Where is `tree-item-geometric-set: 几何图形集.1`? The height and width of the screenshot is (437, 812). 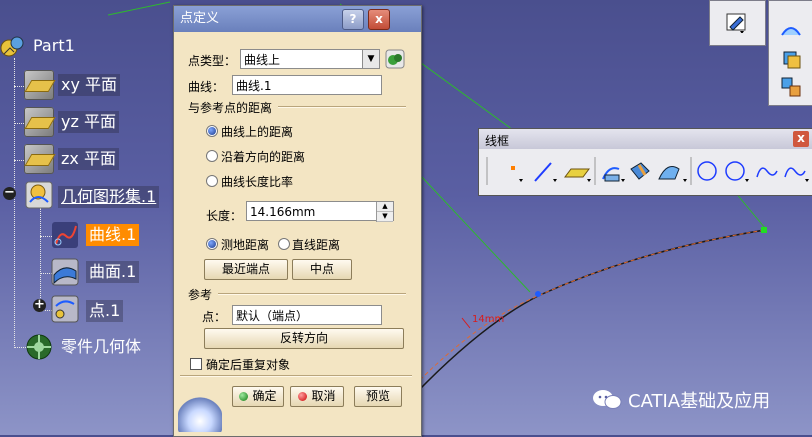
tree-item-geometric-set: 几何图形集.1 is located at coordinates (94, 196).